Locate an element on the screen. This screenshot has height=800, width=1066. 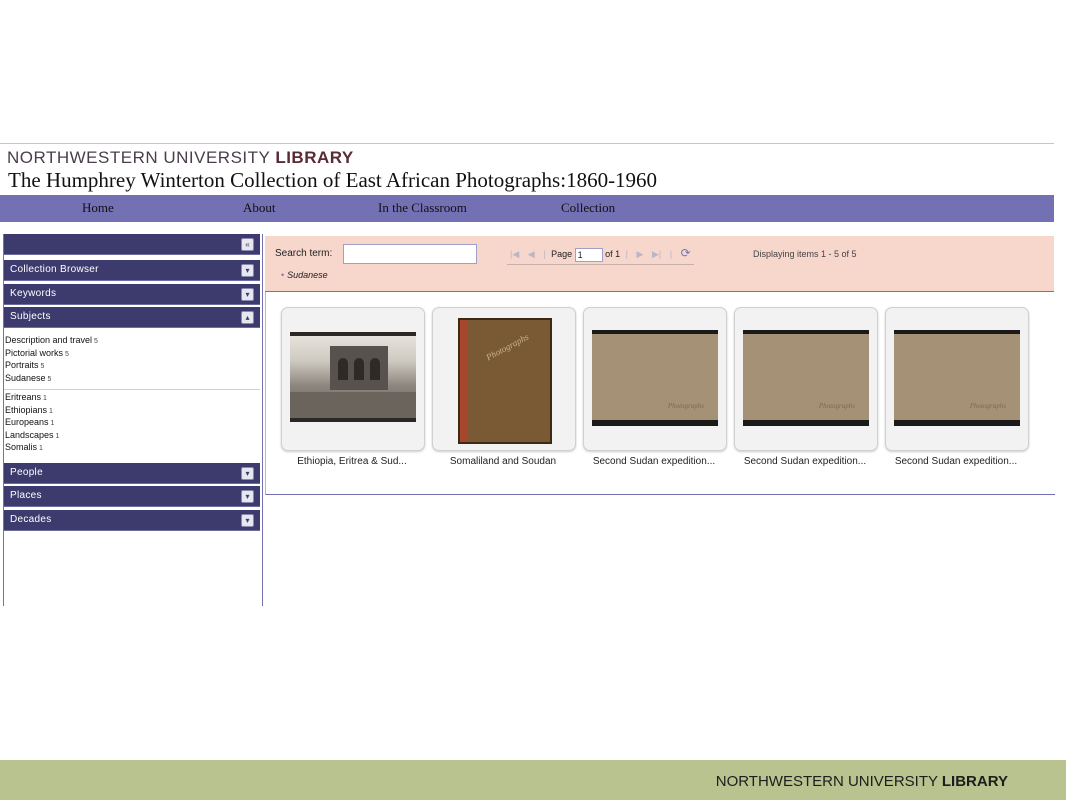
section-label: Subjects is located at coordinates (30, 316).